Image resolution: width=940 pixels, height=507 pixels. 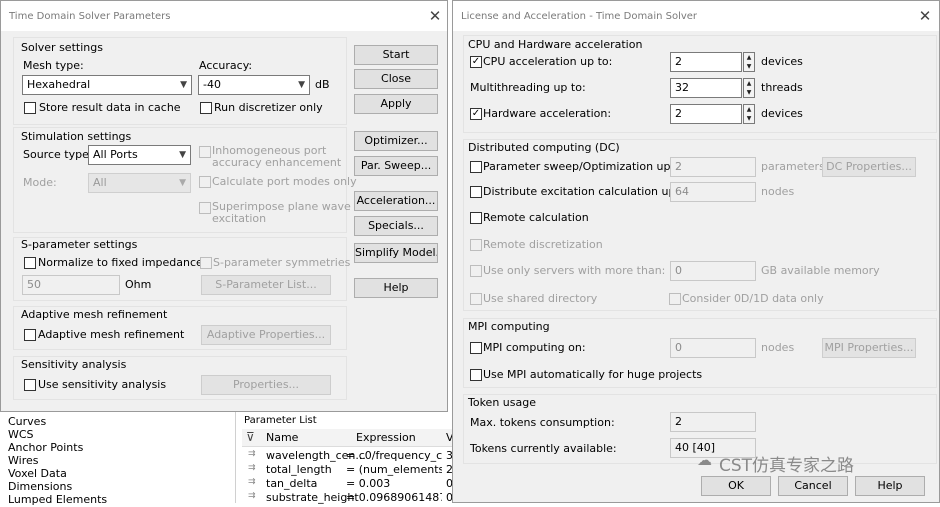 What do you see at coordinates (284, 182) in the screenshot?
I see `calc-port-modes-label: Calculate port modes only` at bounding box center [284, 182].